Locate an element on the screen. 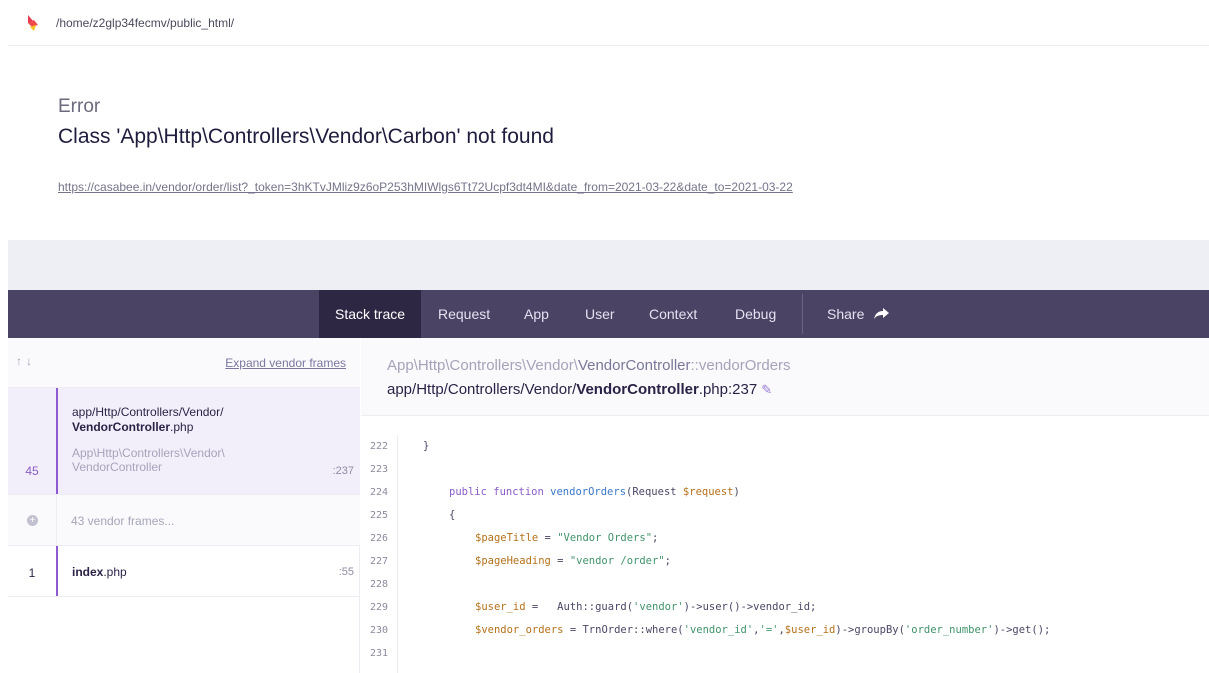  stack-frame-index: 1 index.php :55 is located at coordinates (184, 571).